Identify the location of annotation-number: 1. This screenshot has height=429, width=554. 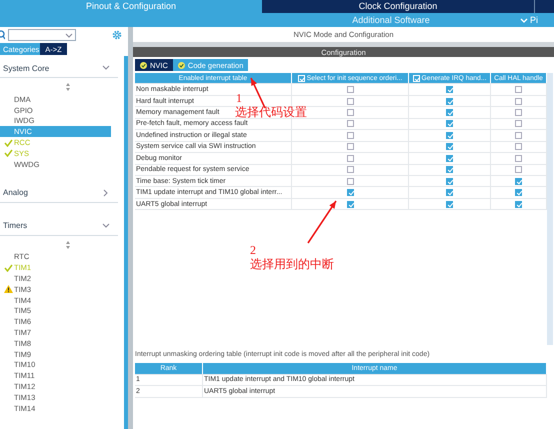
(239, 98).